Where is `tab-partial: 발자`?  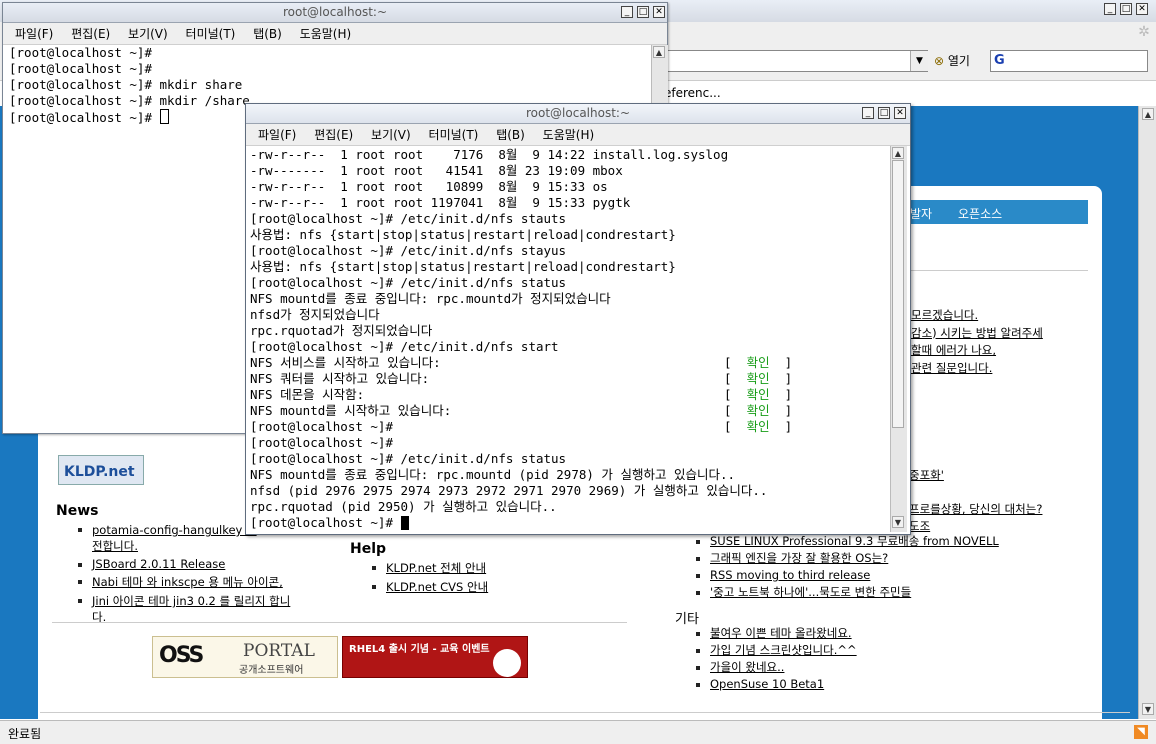 tab-partial: 발자 is located at coordinates (921, 213).